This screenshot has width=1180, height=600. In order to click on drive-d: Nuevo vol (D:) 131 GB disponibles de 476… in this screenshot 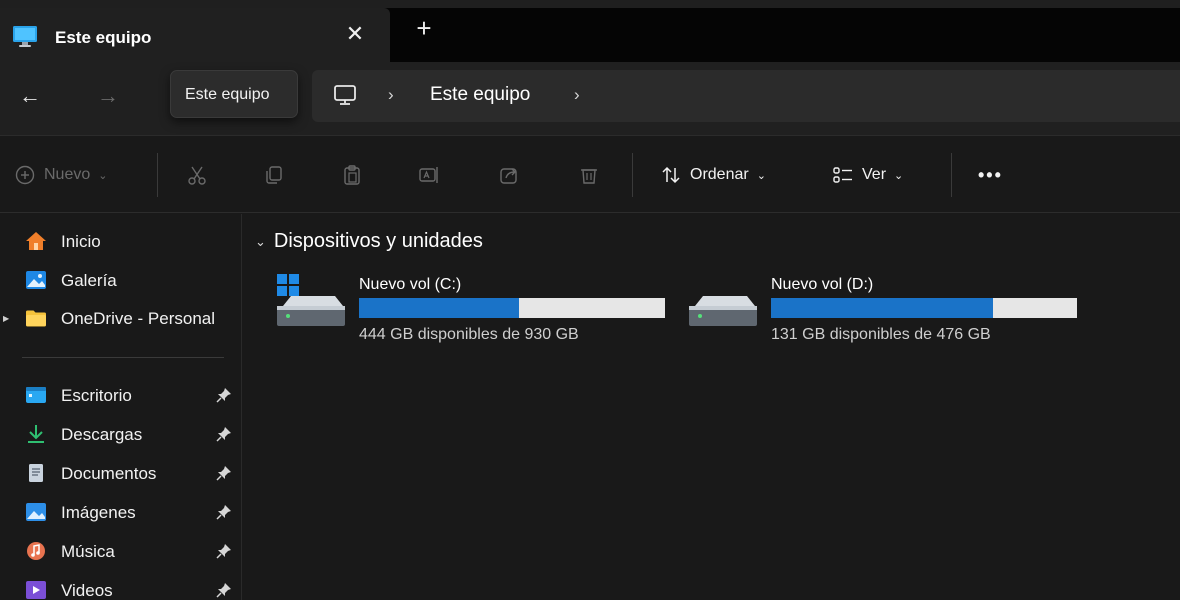, I will do `click(889, 314)`.